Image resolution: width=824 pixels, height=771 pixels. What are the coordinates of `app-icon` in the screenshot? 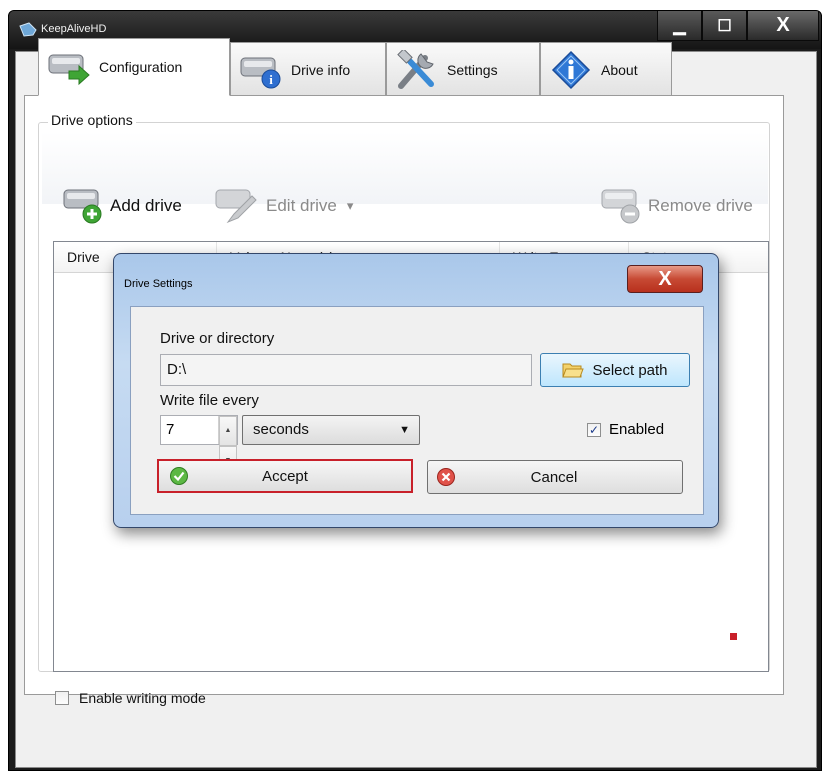 It's located at (28, 29).